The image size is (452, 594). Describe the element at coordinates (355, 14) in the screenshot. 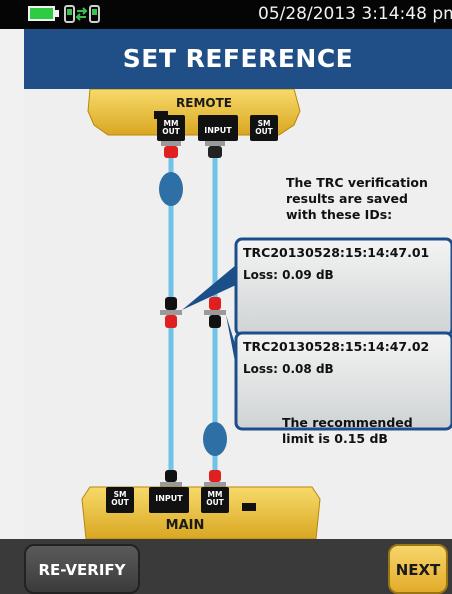

I see `datetime-text: 05/28/2013 3:14:48 pm` at that location.